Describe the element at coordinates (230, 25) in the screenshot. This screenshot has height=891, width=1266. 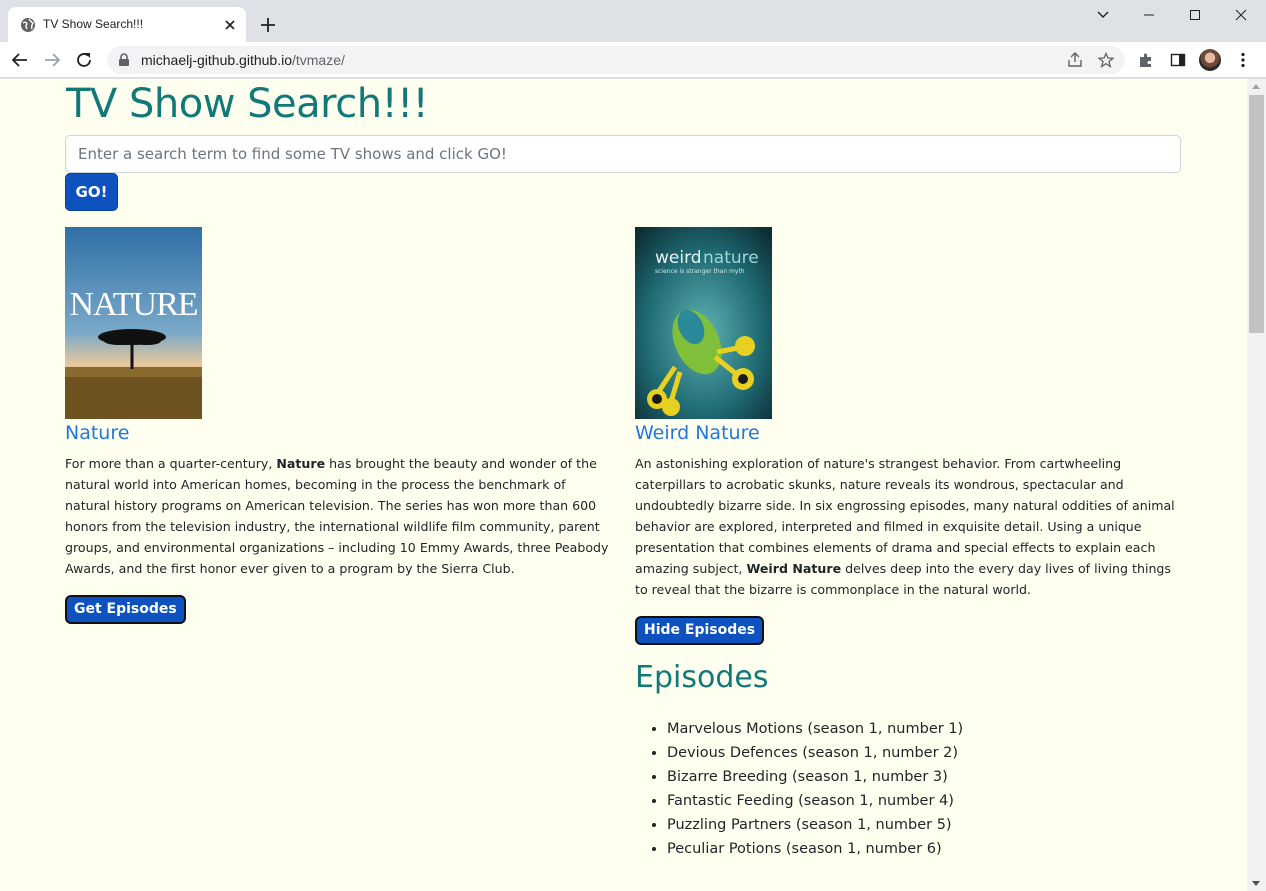
I see `close-icon` at that location.